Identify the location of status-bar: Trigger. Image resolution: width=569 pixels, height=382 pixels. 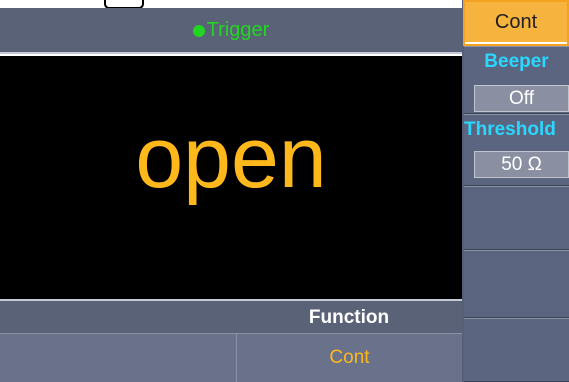
(231, 31).